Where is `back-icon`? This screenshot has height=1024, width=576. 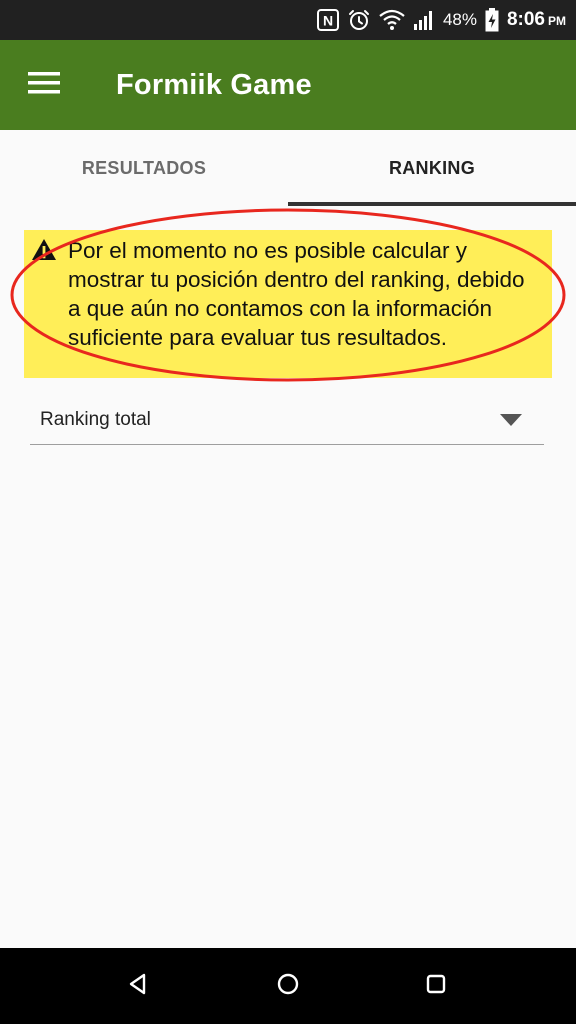
back-icon is located at coordinates (138, 986).